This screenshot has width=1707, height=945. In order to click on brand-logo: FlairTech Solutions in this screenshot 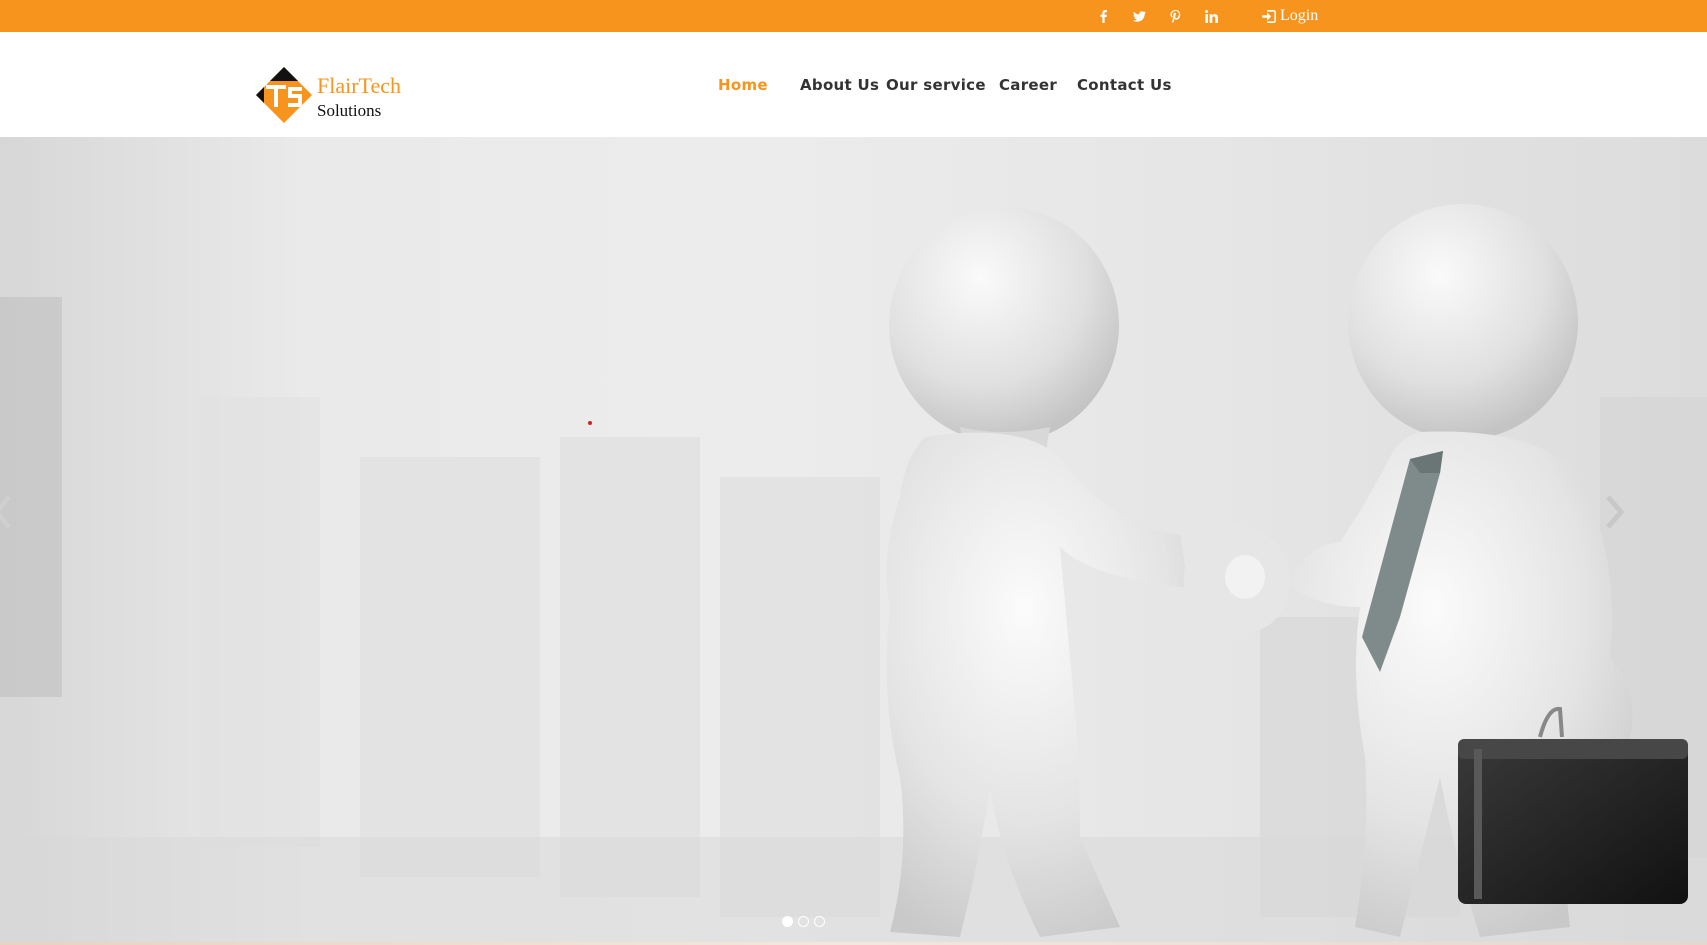, I will do `click(336, 95)`.